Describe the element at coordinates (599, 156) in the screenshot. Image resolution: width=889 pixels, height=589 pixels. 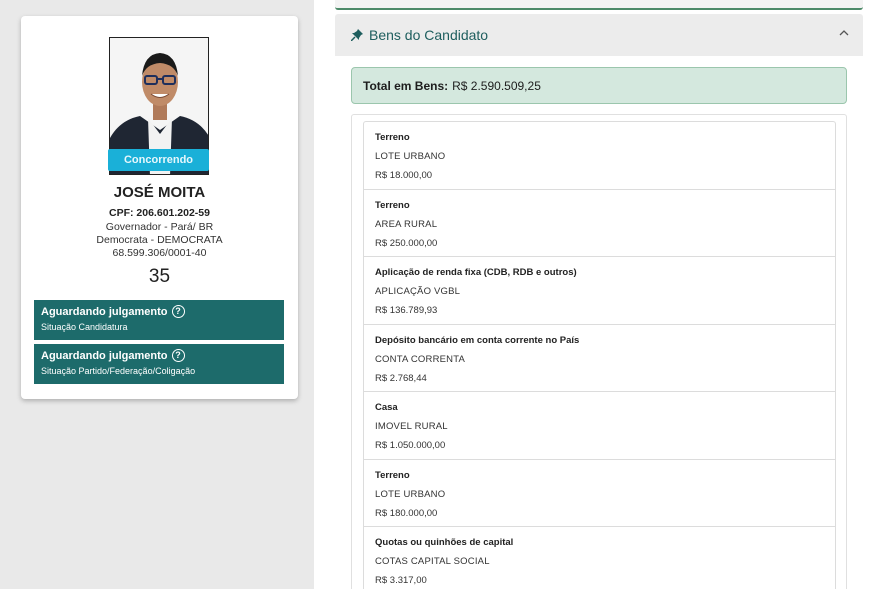
I see `list-item: Terreno LOTE URBANO R$ 18.000,00` at that location.